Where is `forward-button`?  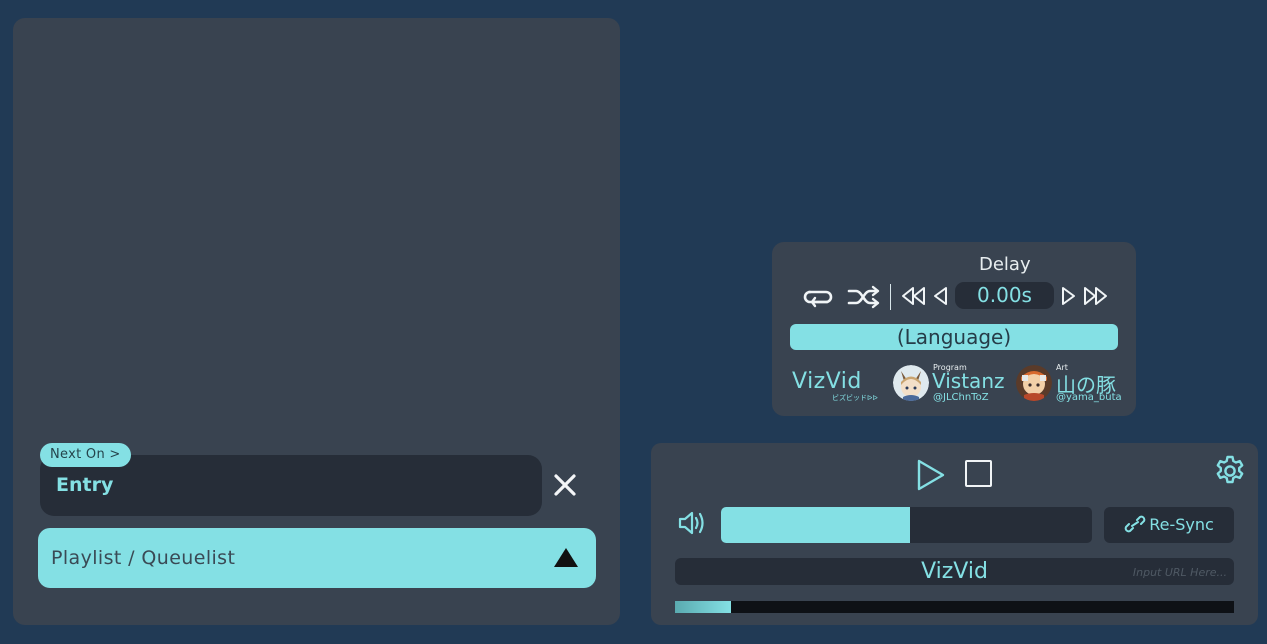 forward-button is located at coordinates (1068, 296).